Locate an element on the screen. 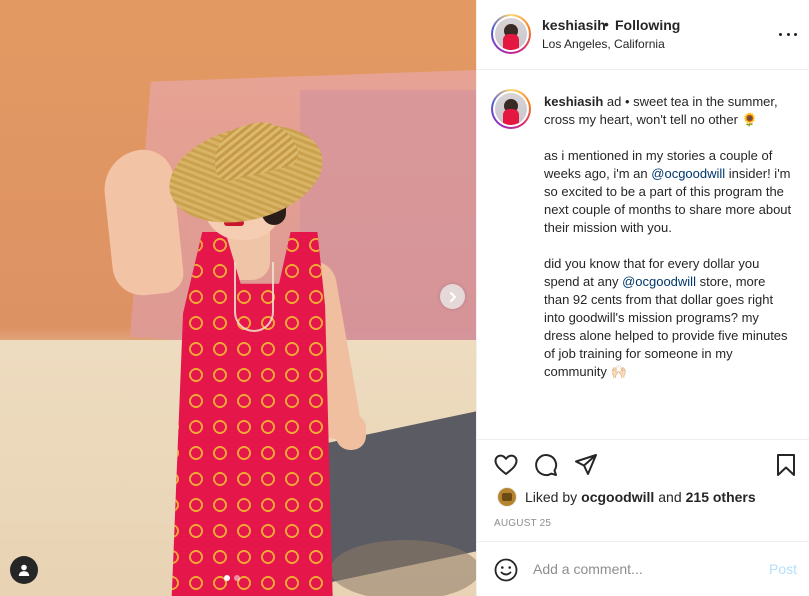 Image resolution: width=809 pixels, height=596 pixels. more-options-icon is located at coordinates (780, 34).